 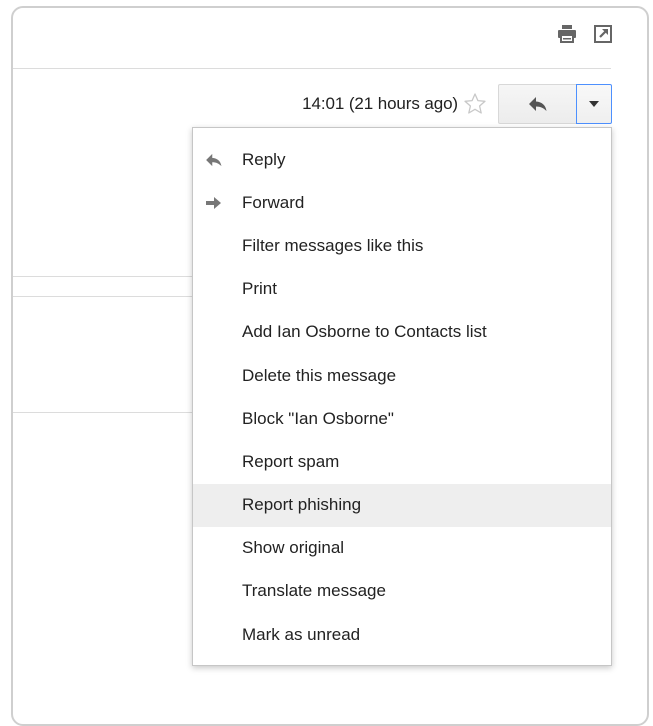 I want to click on menu-item-translate-message: Translate message, so click(x=402, y=591).